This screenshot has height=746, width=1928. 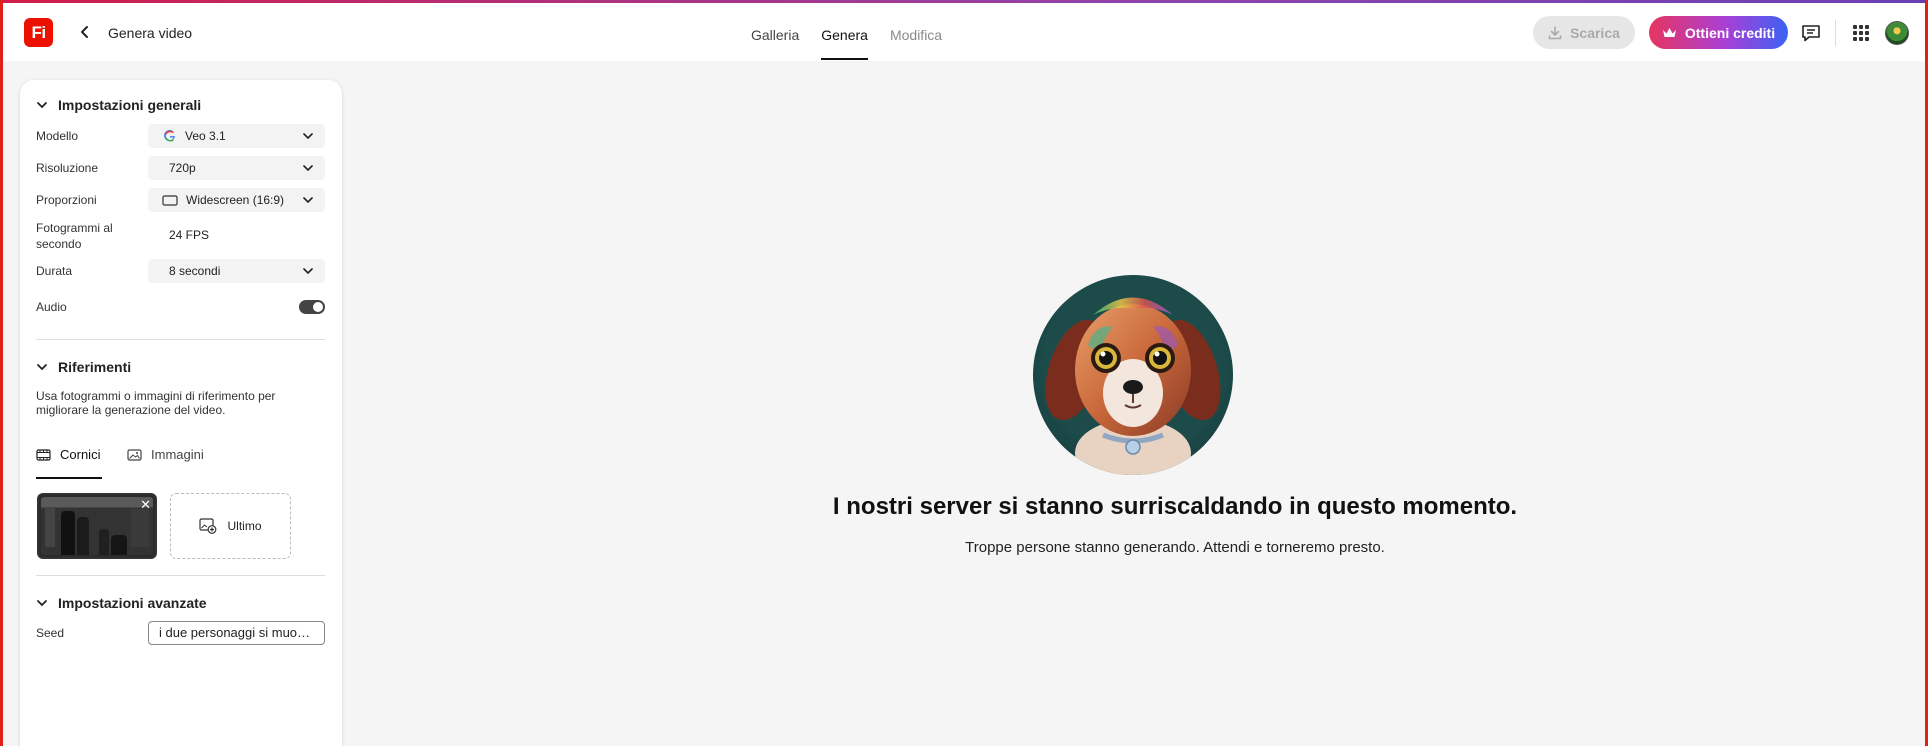 I want to click on duration-value: 8 secondi, so click(x=195, y=271).